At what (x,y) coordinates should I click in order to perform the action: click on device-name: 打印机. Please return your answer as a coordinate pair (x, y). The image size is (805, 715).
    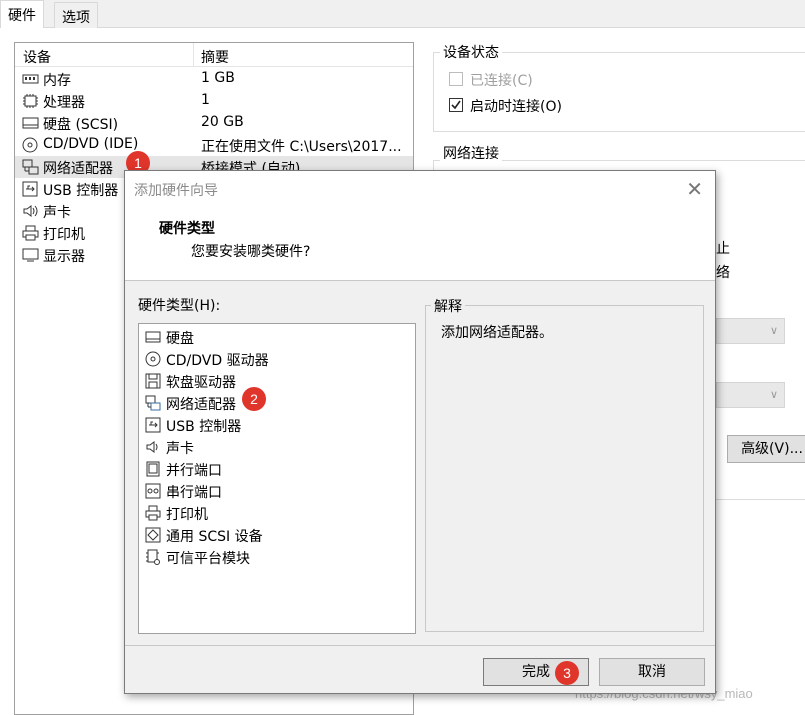
    Looking at the image, I should click on (64, 235).